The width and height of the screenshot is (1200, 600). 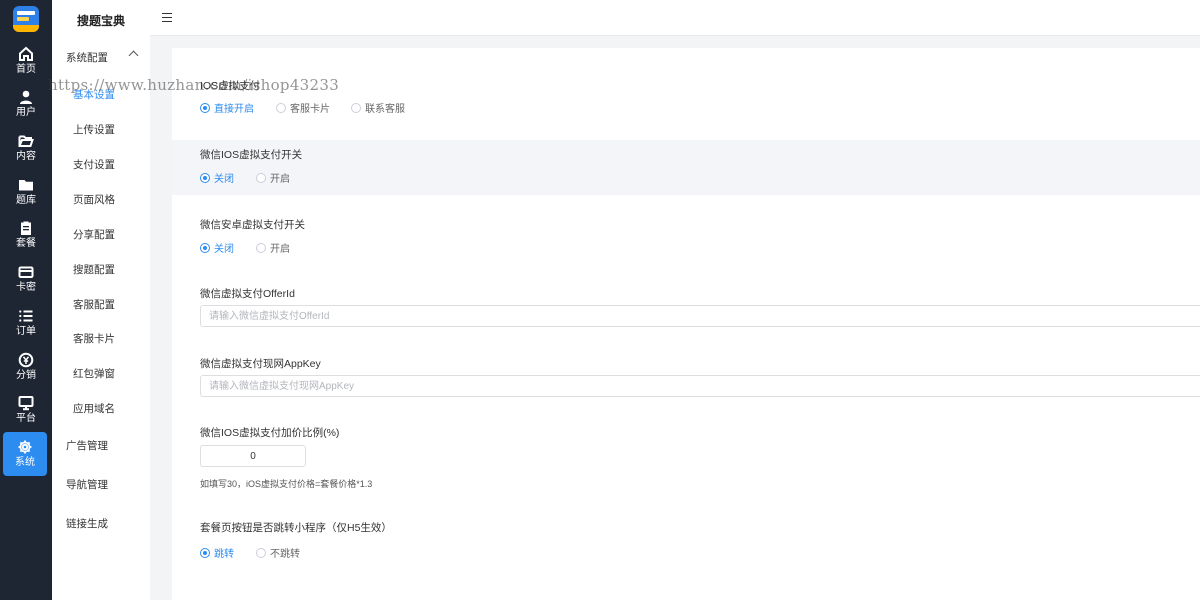 What do you see at coordinates (101, 234) in the screenshot?
I see `sidebar-item-share-config: 分享配置` at bounding box center [101, 234].